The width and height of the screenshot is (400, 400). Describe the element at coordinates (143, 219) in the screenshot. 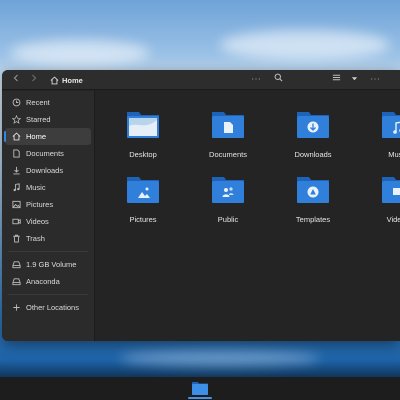

I see `file-item-label: Pictures` at that location.